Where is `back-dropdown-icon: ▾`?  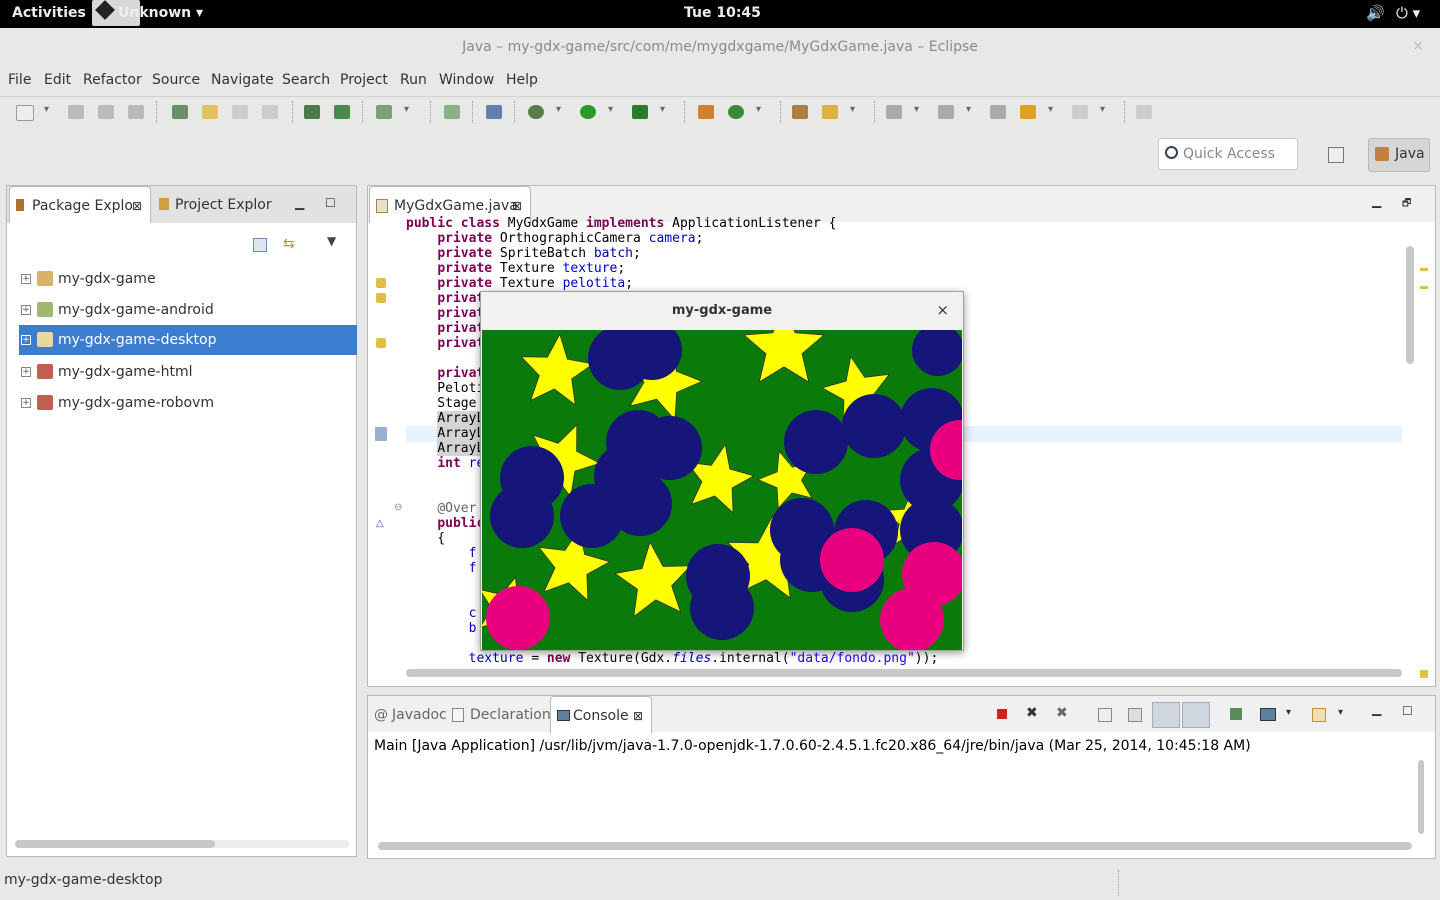
back-dropdown-icon: ▾ is located at coordinates (1050, 109).